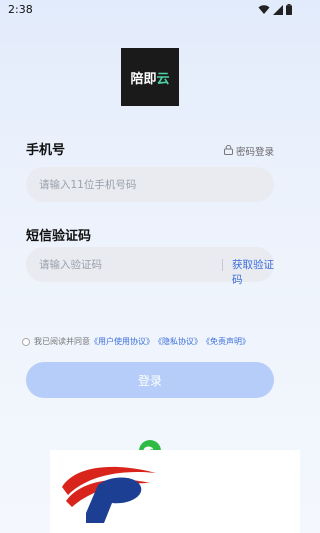 The height and width of the screenshot is (533, 320). What do you see at coordinates (228, 151) in the screenshot?
I see `lock-icon` at bounding box center [228, 151].